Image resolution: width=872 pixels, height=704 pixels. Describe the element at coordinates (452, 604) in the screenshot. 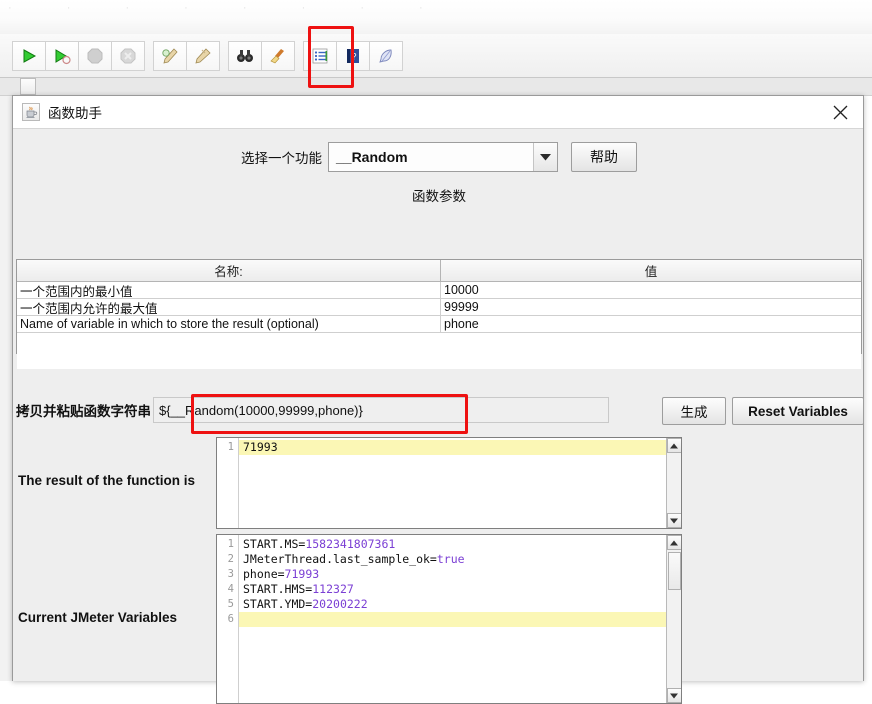

I see `variable-line: START.YMD=20200222` at that location.